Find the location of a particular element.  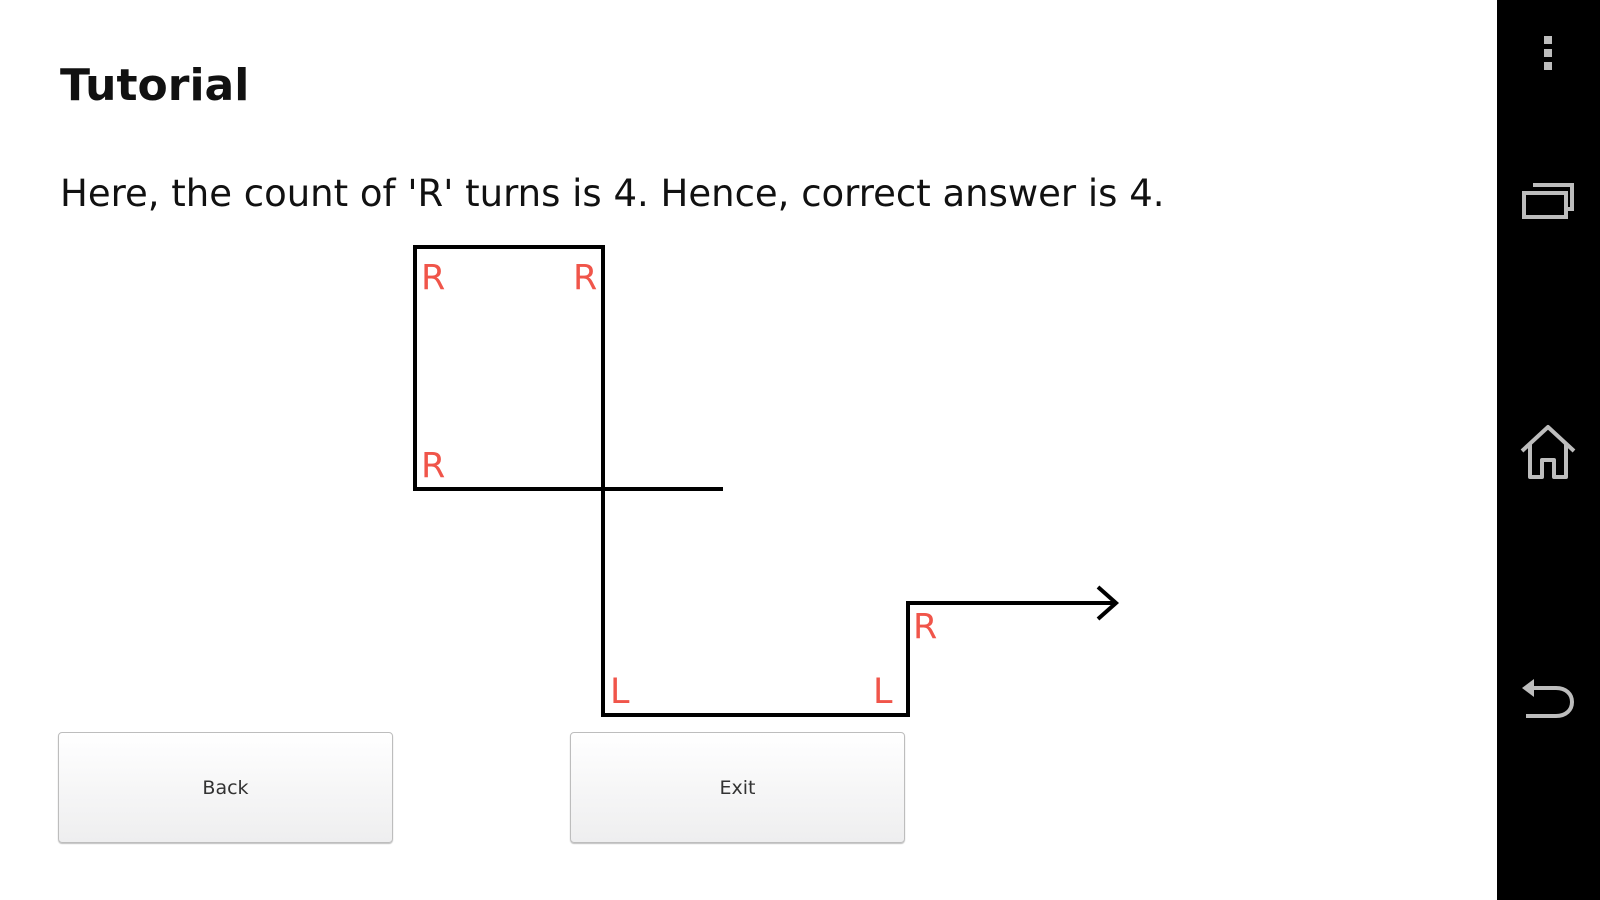

recent-apps-icon is located at coordinates (1548, 201).